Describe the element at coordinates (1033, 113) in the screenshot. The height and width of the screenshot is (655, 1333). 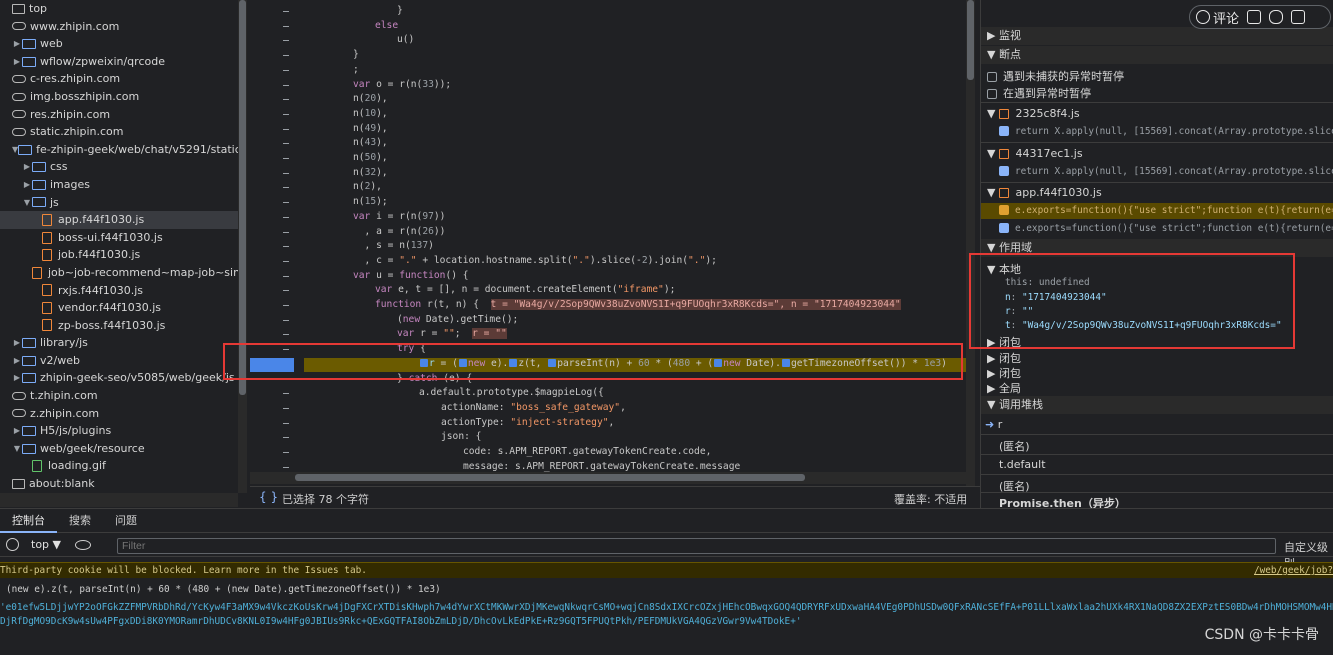
I see `bp-file-1: ▼ 2325c8f4.js` at that location.